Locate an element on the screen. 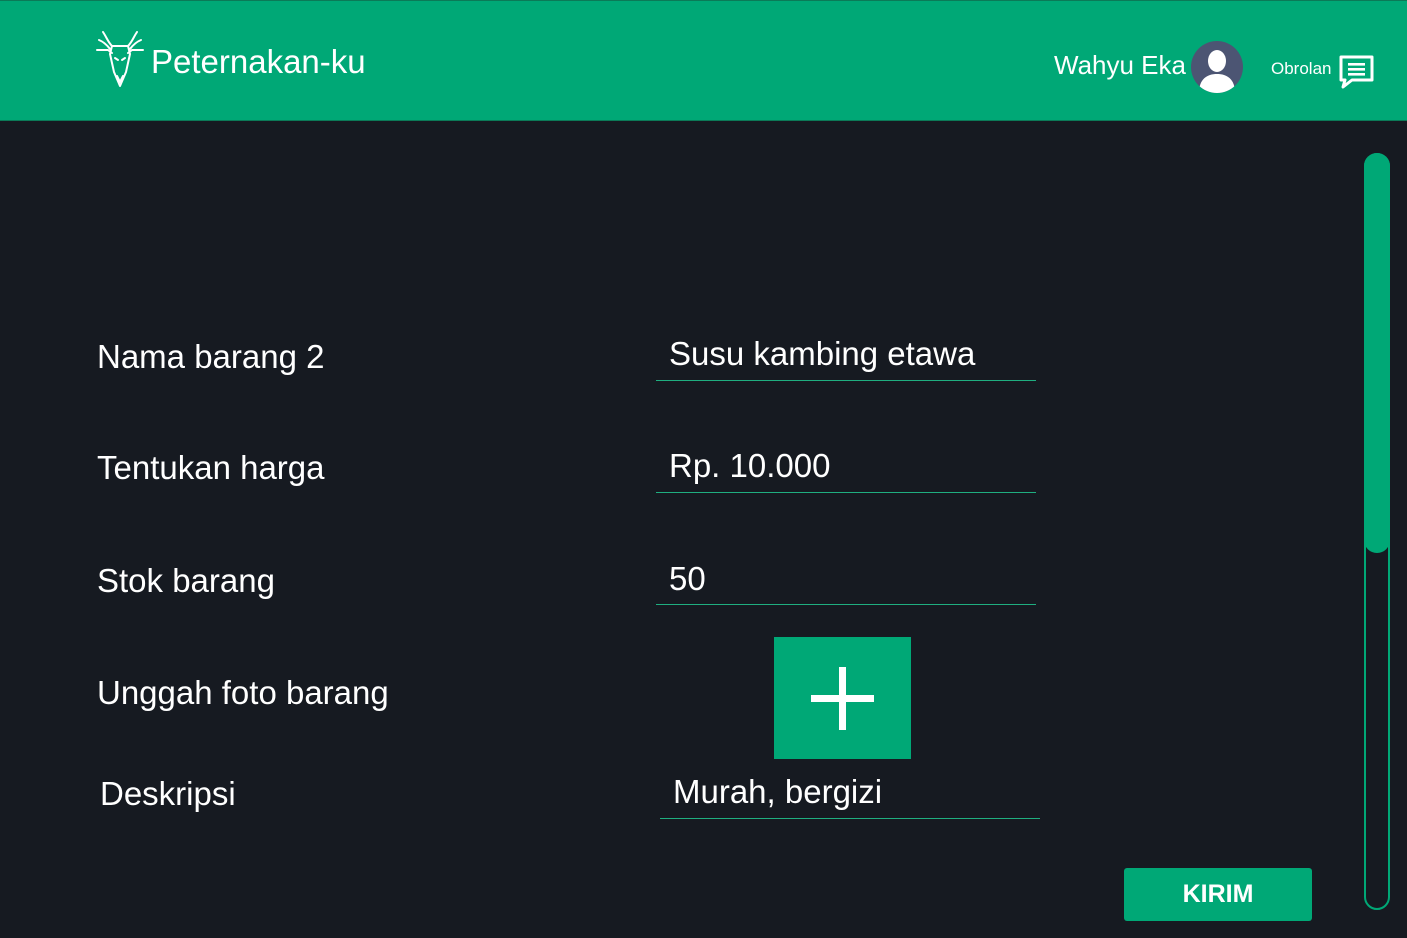 This screenshot has width=1407, height=938. plus-icon is located at coordinates (842, 698).